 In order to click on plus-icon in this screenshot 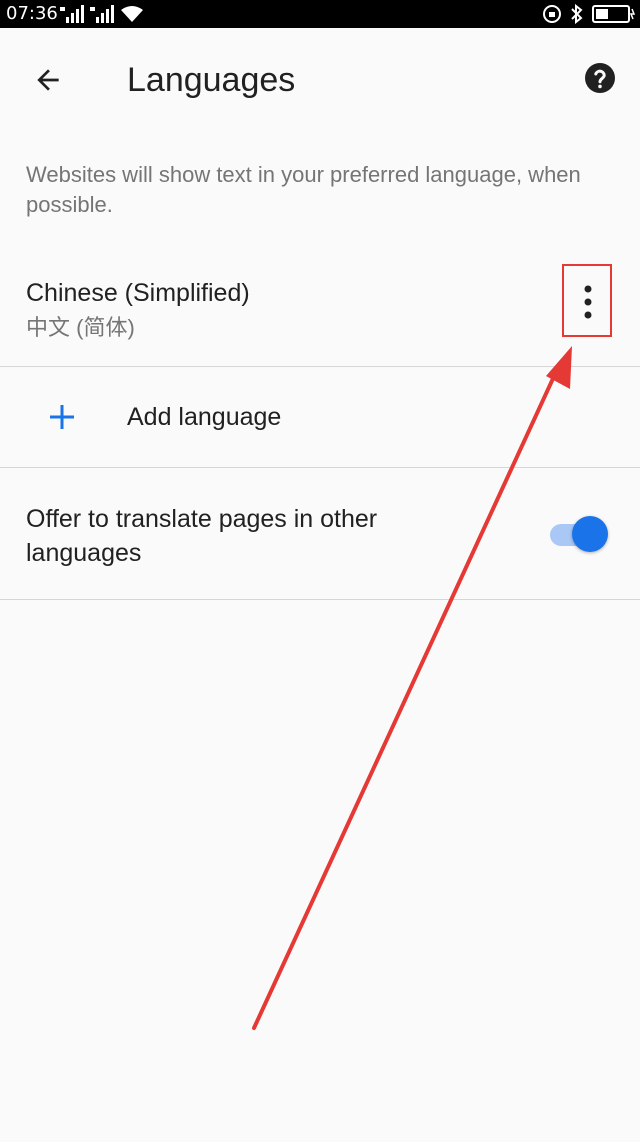, I will do `click(62, 417)`.